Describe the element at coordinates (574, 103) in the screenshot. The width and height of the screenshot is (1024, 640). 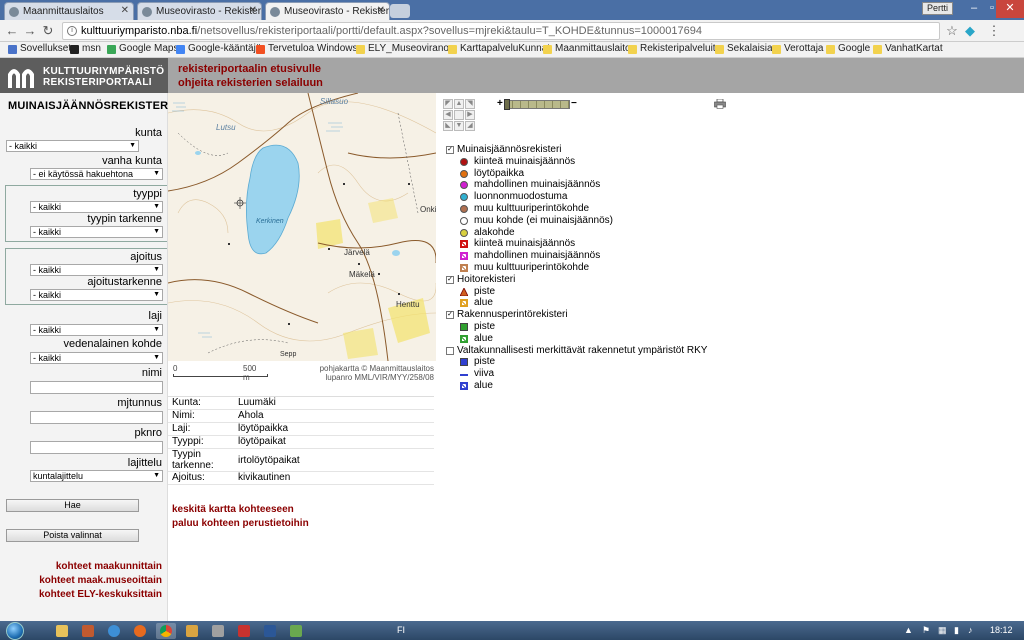
I see `zoom-out-icon: −` at that location.